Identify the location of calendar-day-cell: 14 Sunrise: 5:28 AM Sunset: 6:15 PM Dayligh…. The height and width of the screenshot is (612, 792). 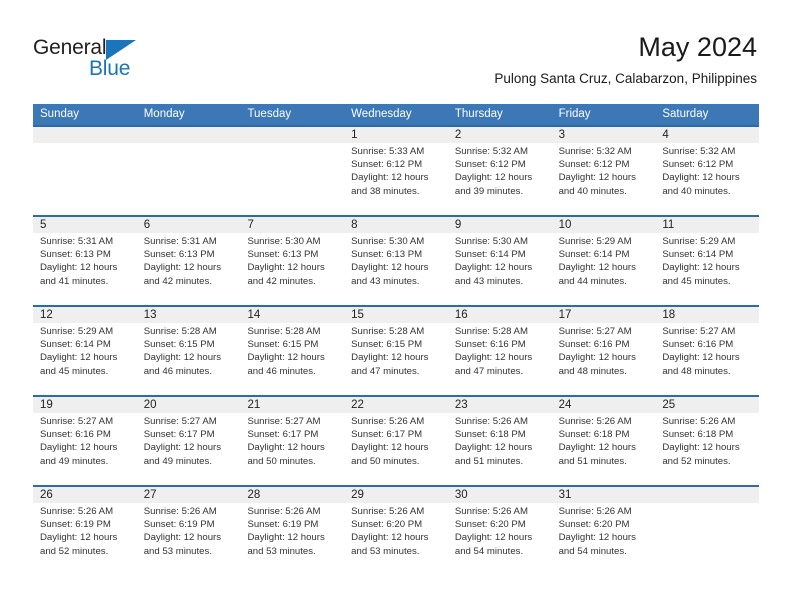
(292, 351).